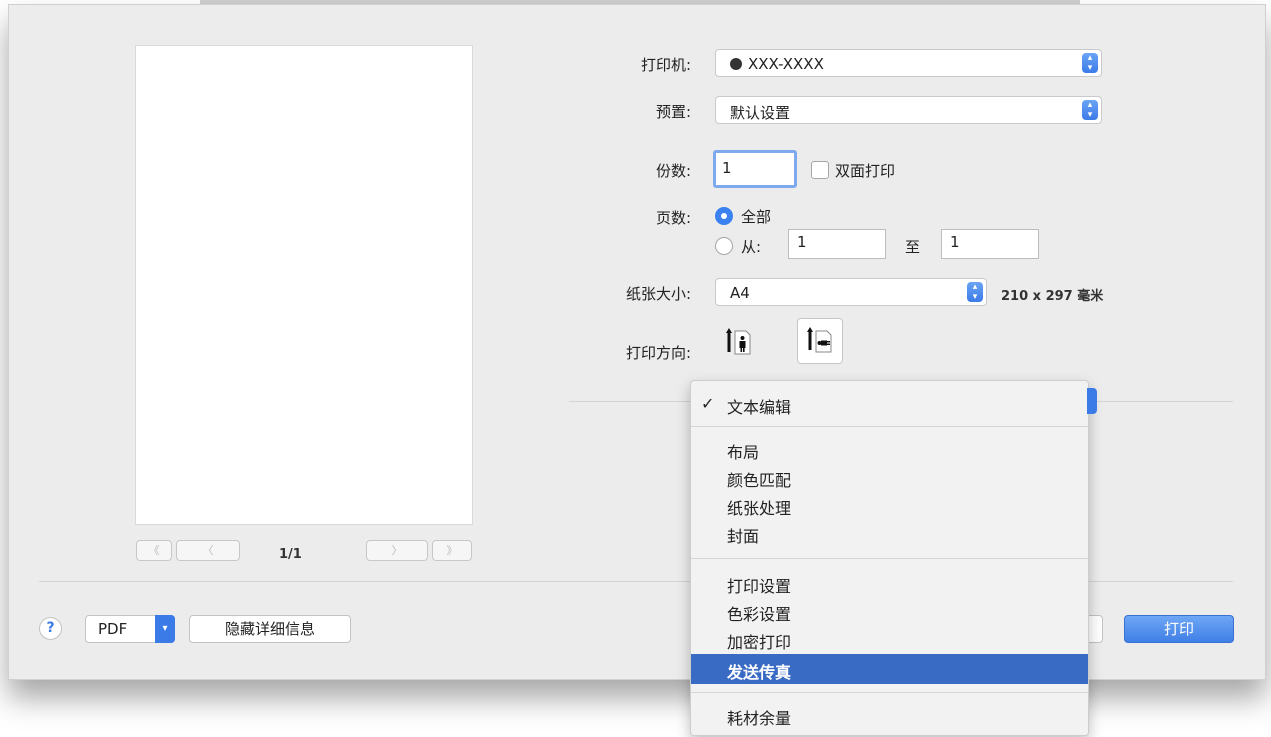 The height and width of the screenshot is (737, 1271). Describe the element at coordinates (290, 554) in the screenshot. I see `page-counter: 1/1` at that location.